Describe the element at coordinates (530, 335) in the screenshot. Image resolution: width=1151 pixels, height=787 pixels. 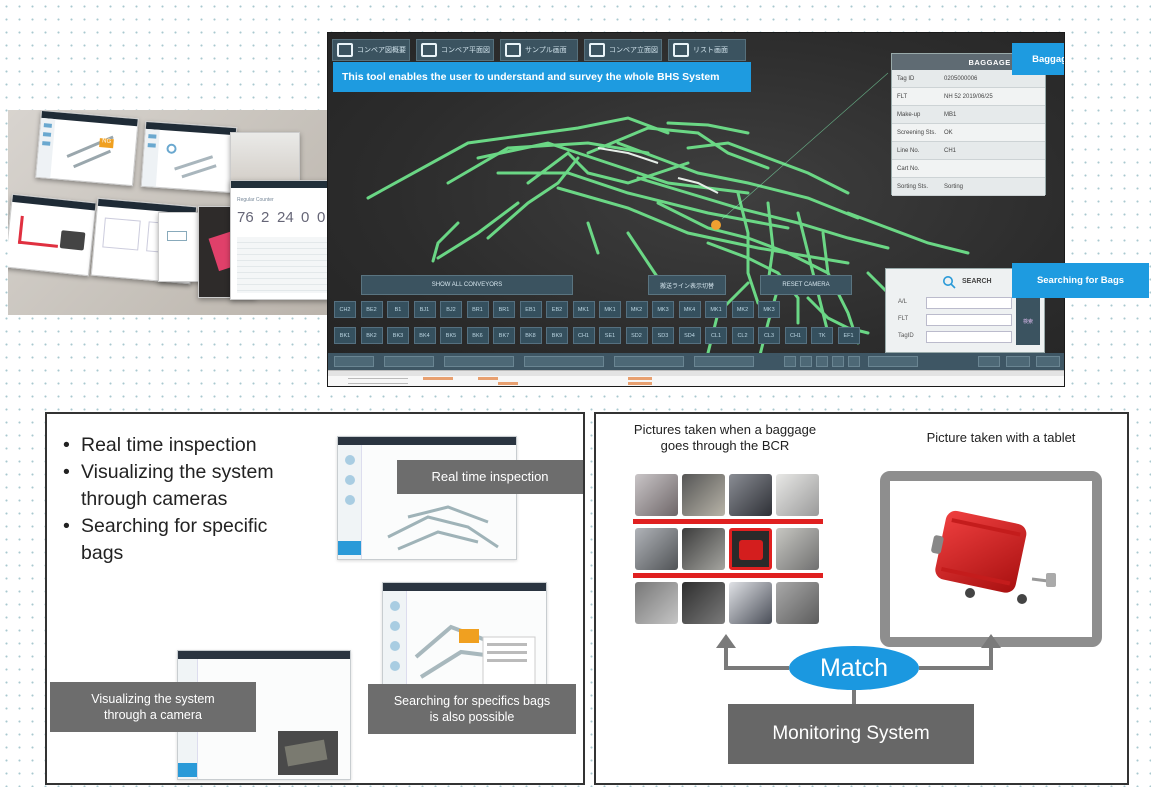
I see `conveyor-chip: BK8` at that location.